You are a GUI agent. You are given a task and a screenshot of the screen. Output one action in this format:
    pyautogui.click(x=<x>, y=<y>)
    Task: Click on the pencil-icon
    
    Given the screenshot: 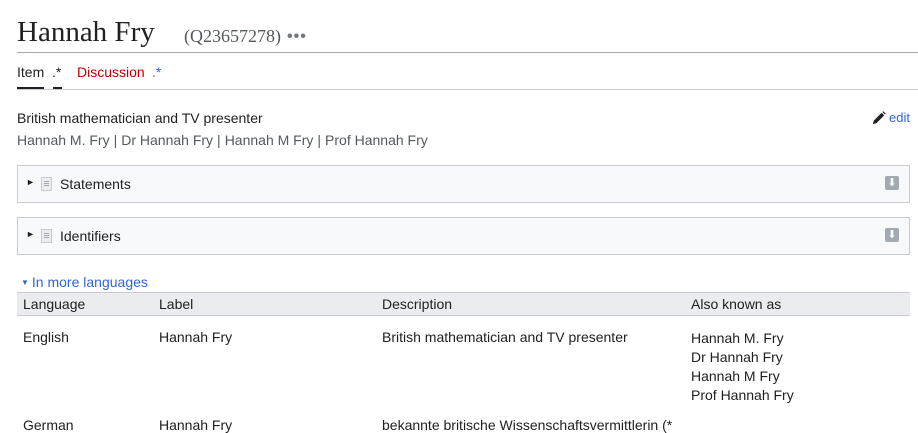 What is the action you would take?
    pyautogui.click(x=879, y=117)
    